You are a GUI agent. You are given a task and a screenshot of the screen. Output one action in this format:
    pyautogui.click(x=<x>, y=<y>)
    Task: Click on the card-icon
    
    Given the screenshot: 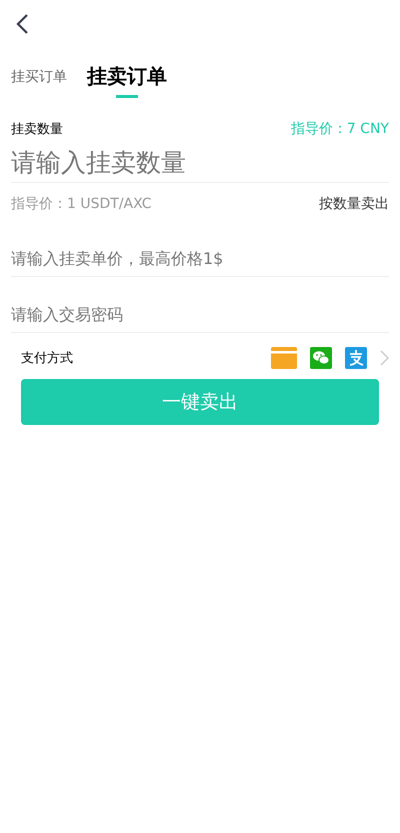 What is the action you would take?
    pyautogui.click(x=284, y=358)
    